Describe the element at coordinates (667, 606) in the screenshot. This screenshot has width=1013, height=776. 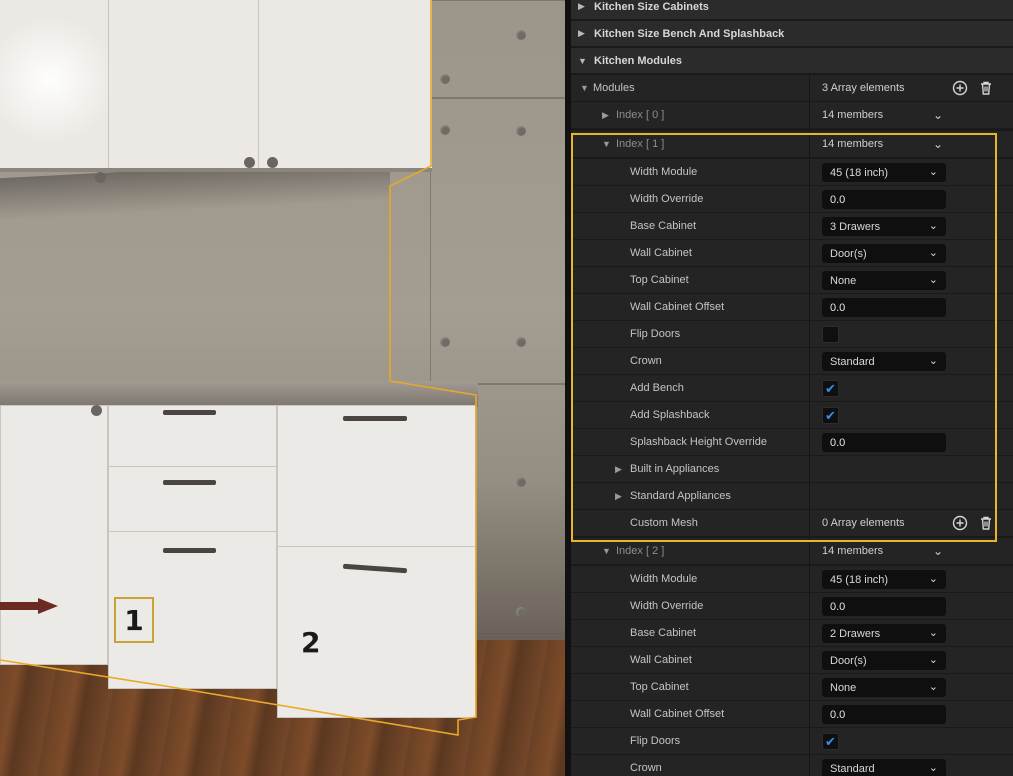
I see `property-label: Width Override` at that location.